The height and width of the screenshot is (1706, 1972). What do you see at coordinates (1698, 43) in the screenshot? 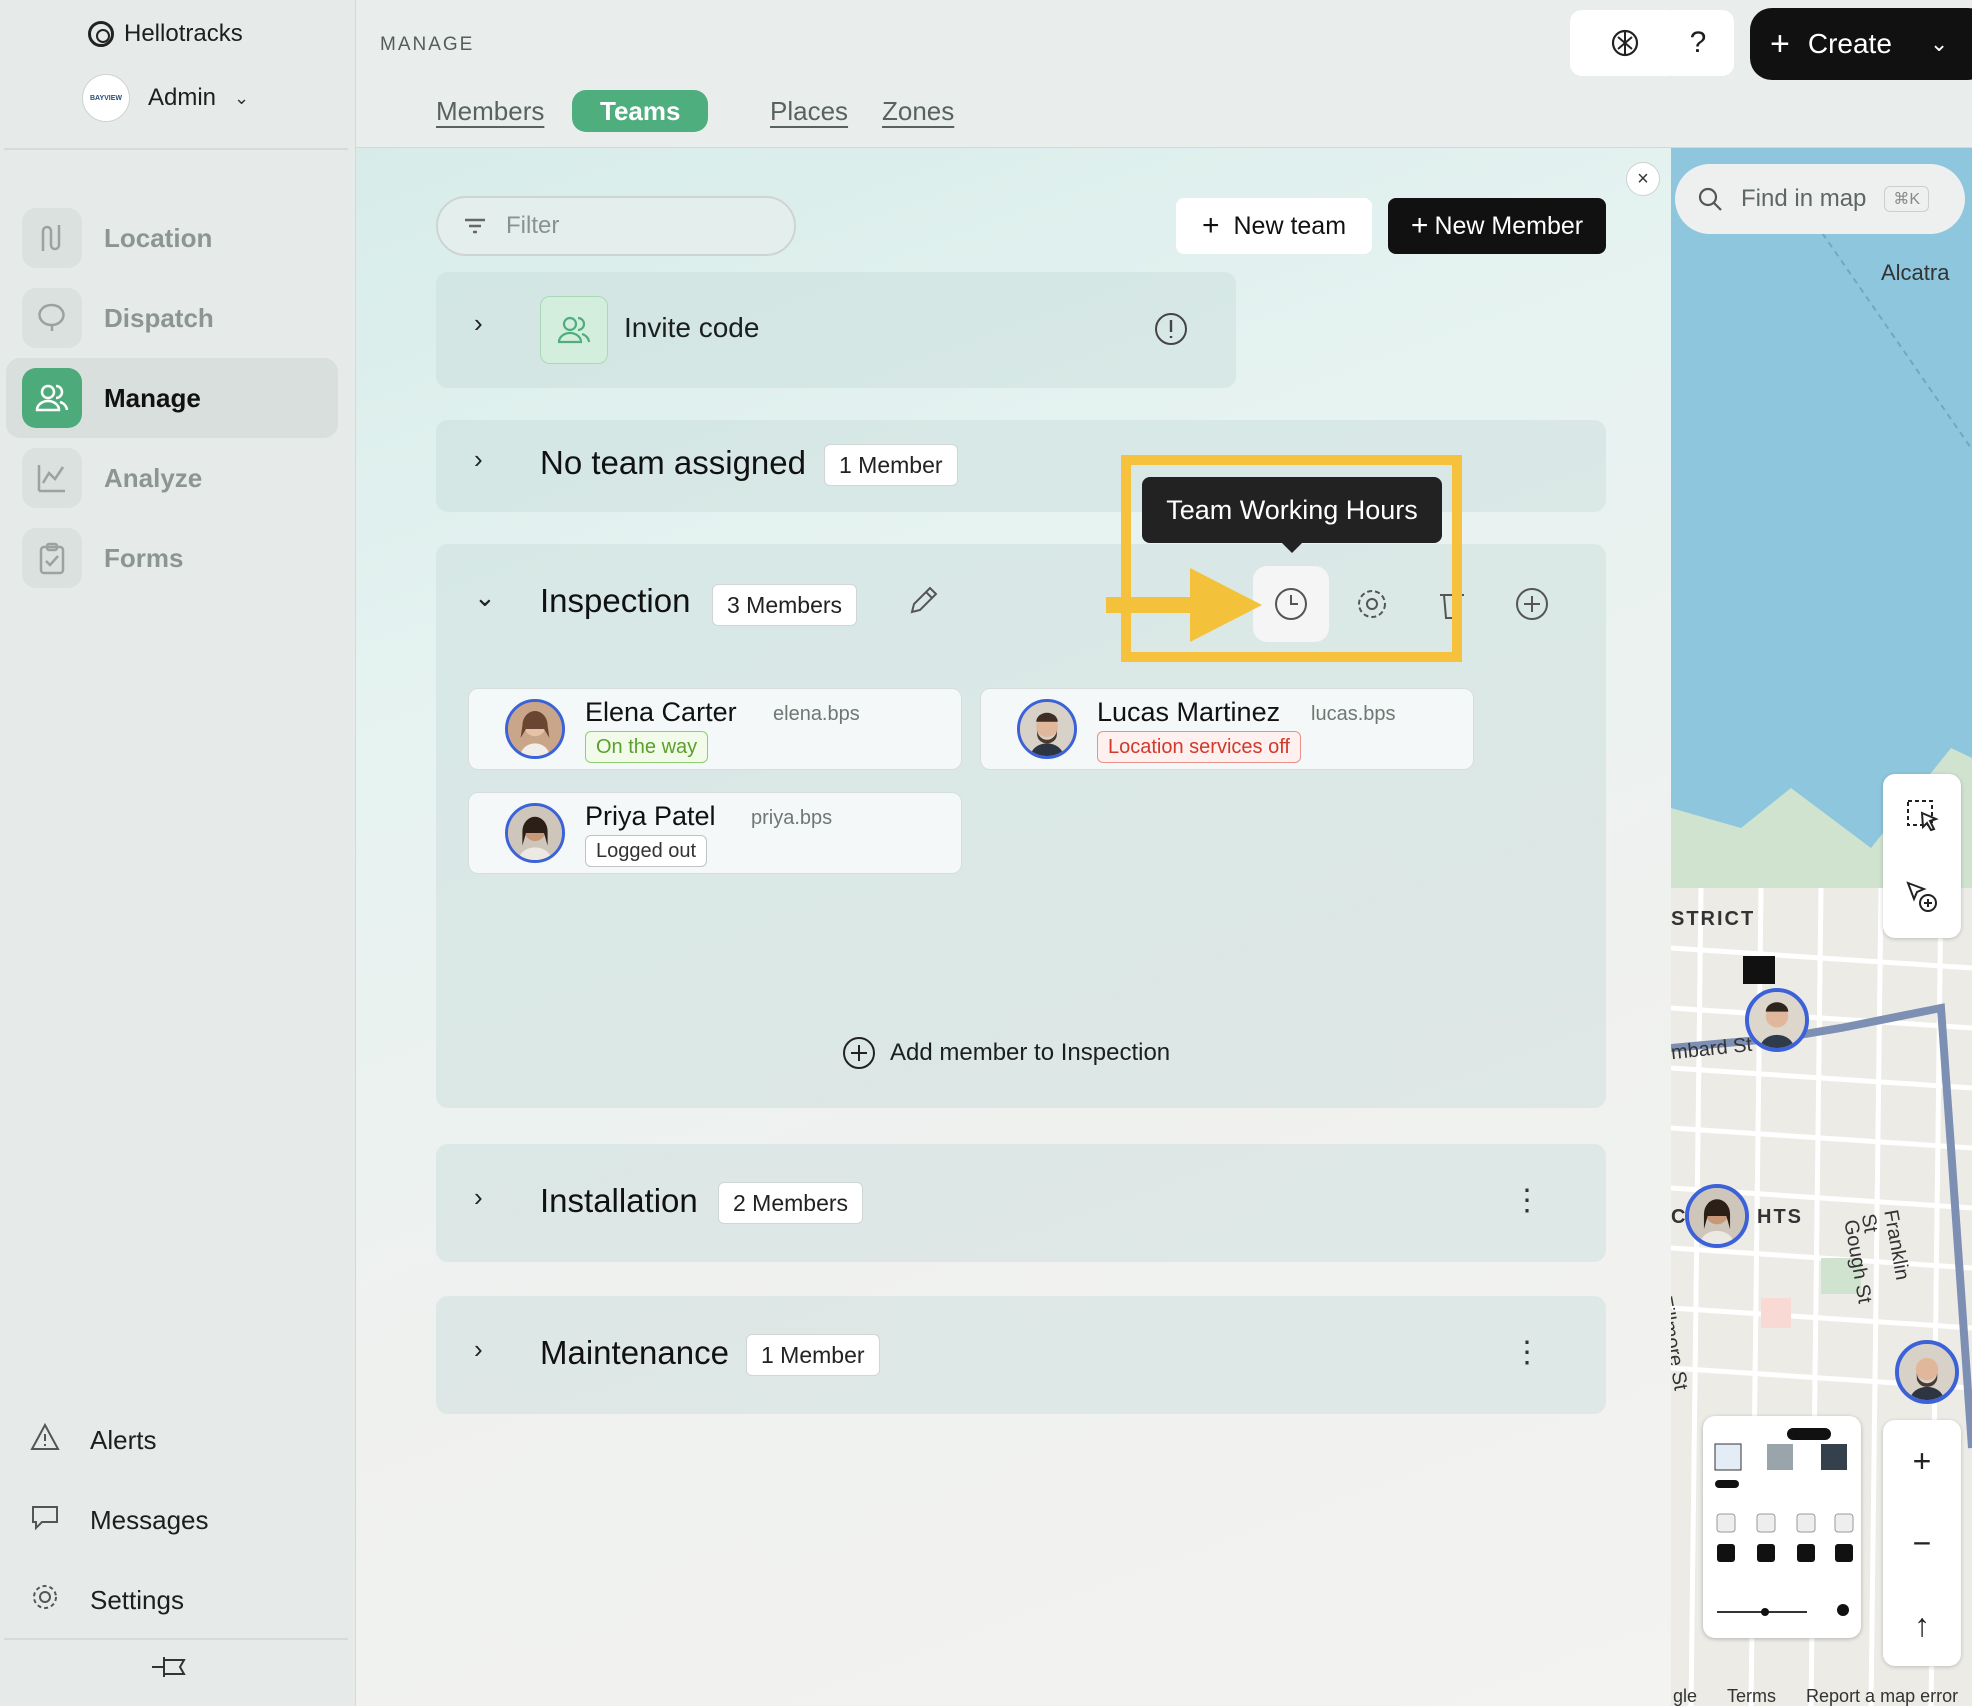
I see `help-button: ?` at bounding box center [1698, 43].